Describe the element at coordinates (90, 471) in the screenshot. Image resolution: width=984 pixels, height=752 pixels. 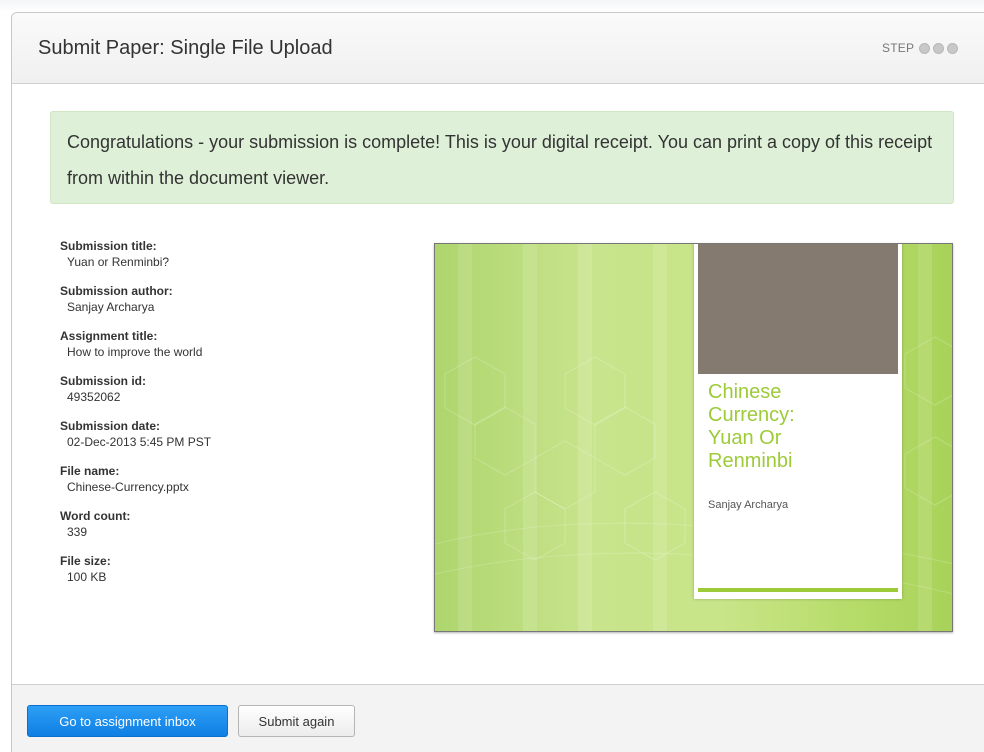
I see `field-label: File name:` at that location.